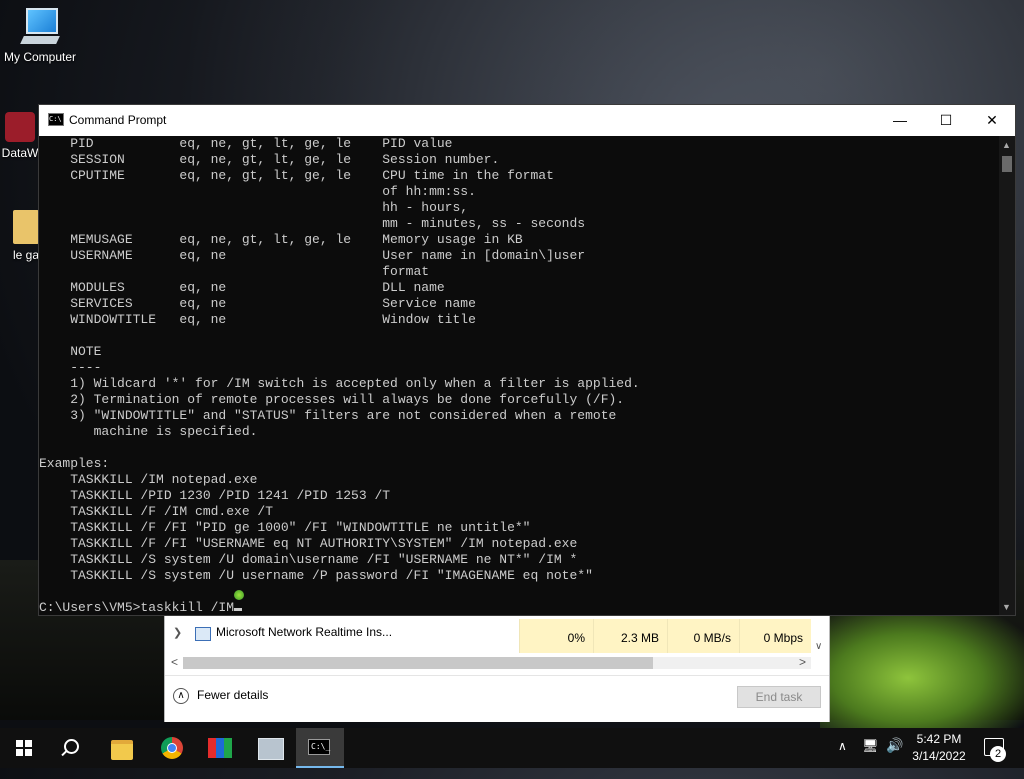 Image resolution: width=1024 pixels, height=779 pixels. What do you see at coordinates (234, 271) in the screenshot?
I see `console-line: format` at bounding box center [234, 271].